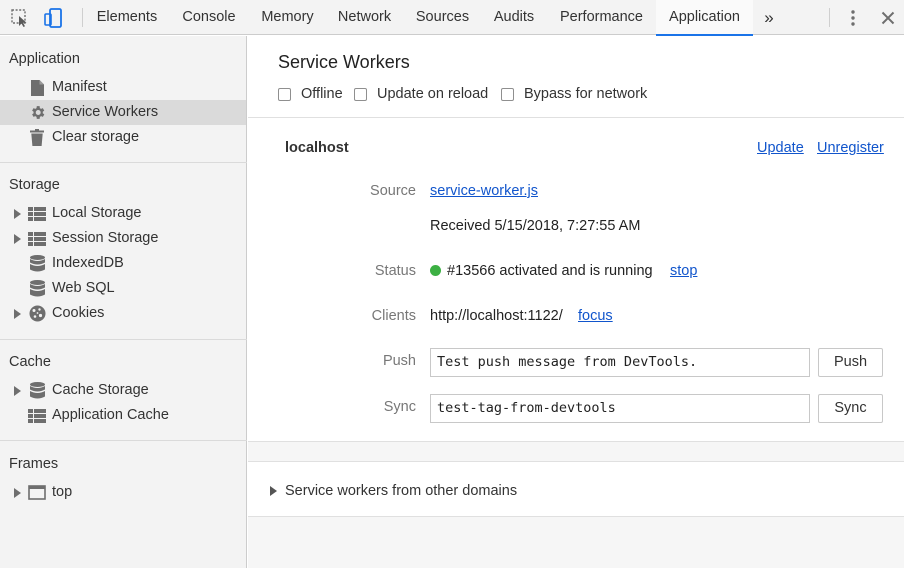 The width and height of the screenshot is (904, 568). Describe the element at coordinates (399, 407) in the screenshot. I see `sync-label: Sync` at that location.